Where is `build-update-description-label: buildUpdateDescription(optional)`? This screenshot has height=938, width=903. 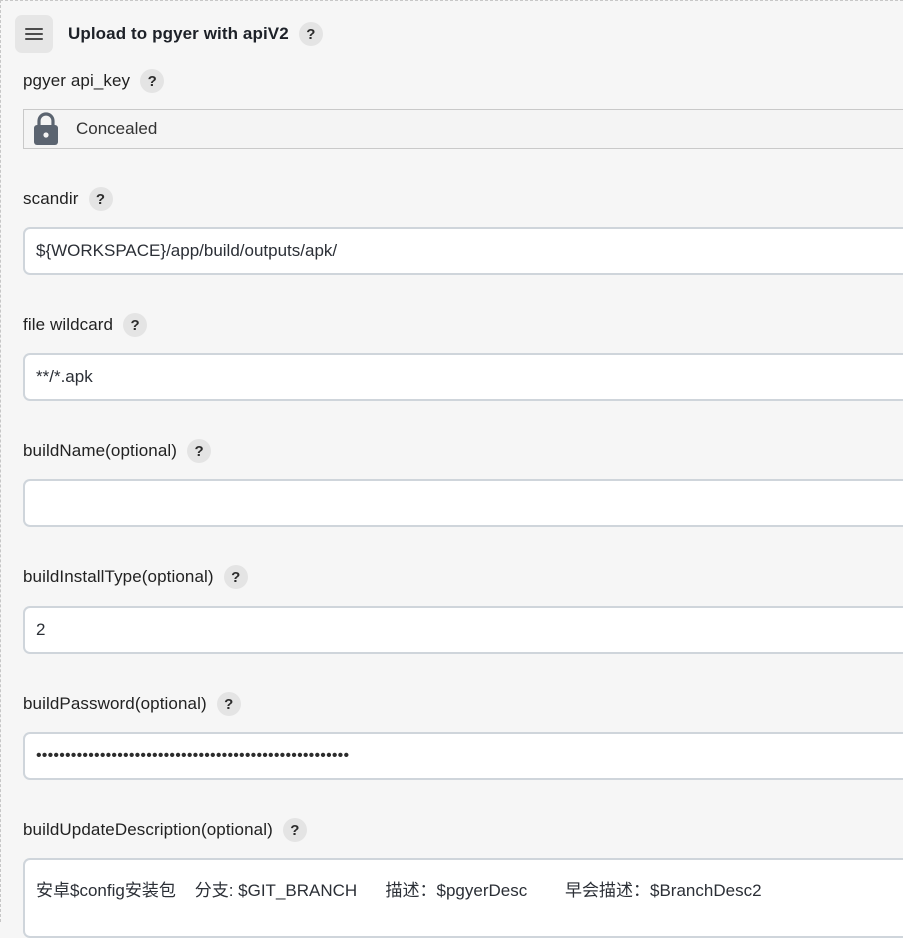 build-update-description-label: buildUpdateDescription(optional) is located at coordinates (148, 829).